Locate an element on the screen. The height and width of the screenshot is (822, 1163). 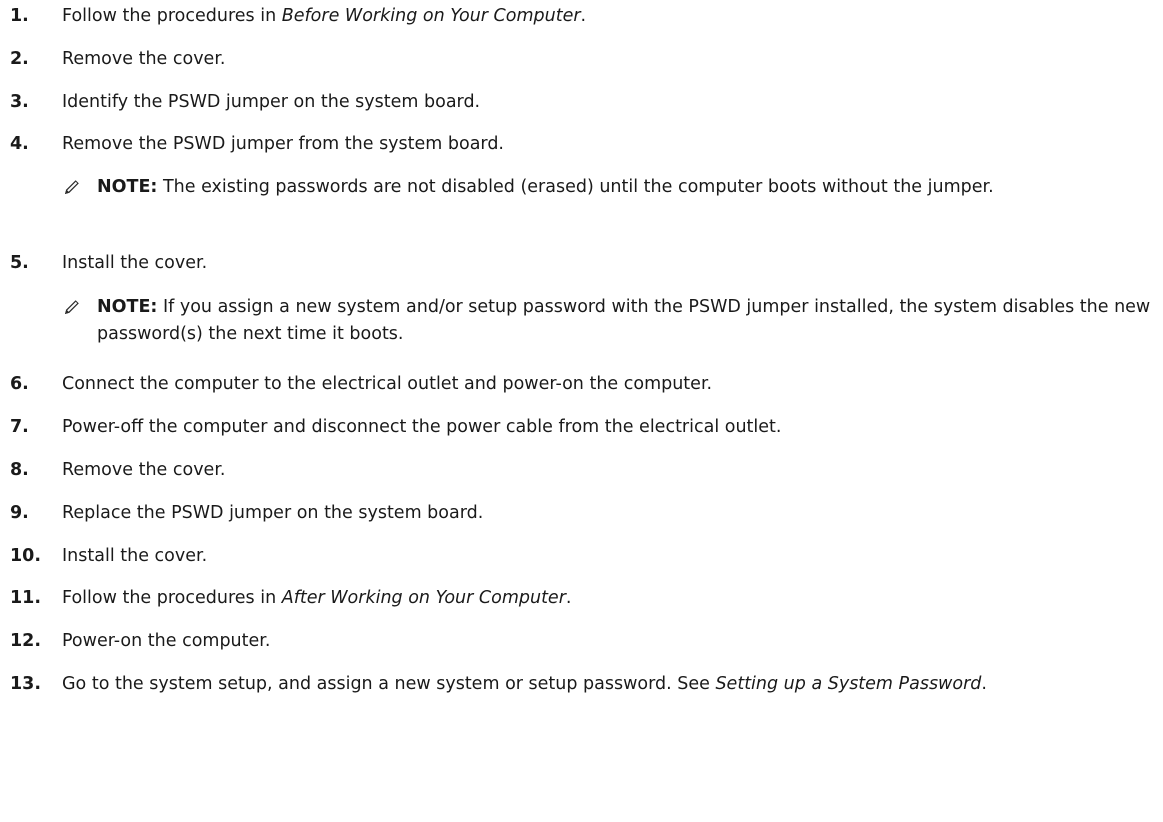
step-number: 11. is located at coordinates (26, 598).